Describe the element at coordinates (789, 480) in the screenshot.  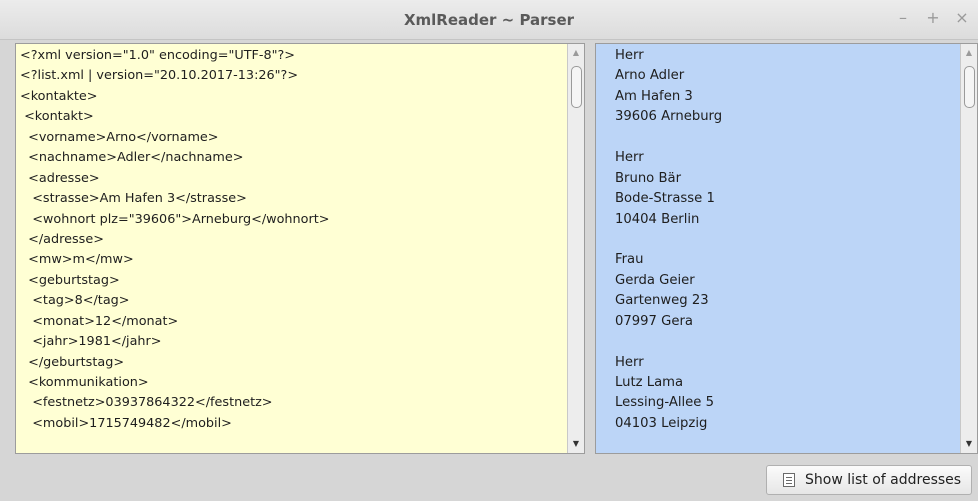
I see `list-document-icon` at that location.